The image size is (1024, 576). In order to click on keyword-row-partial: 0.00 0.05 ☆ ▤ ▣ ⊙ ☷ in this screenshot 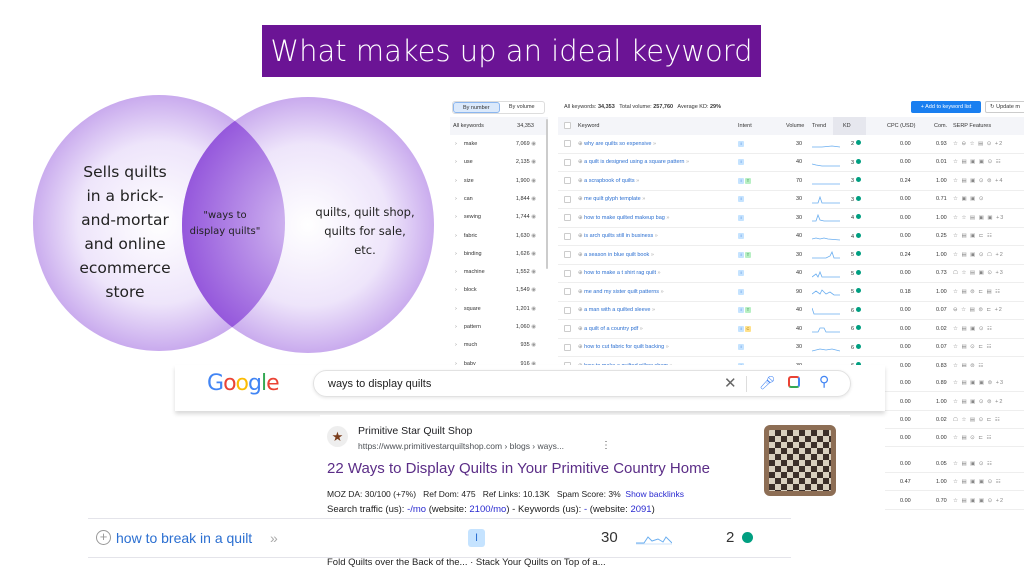, I will do `click(954, 464)`.